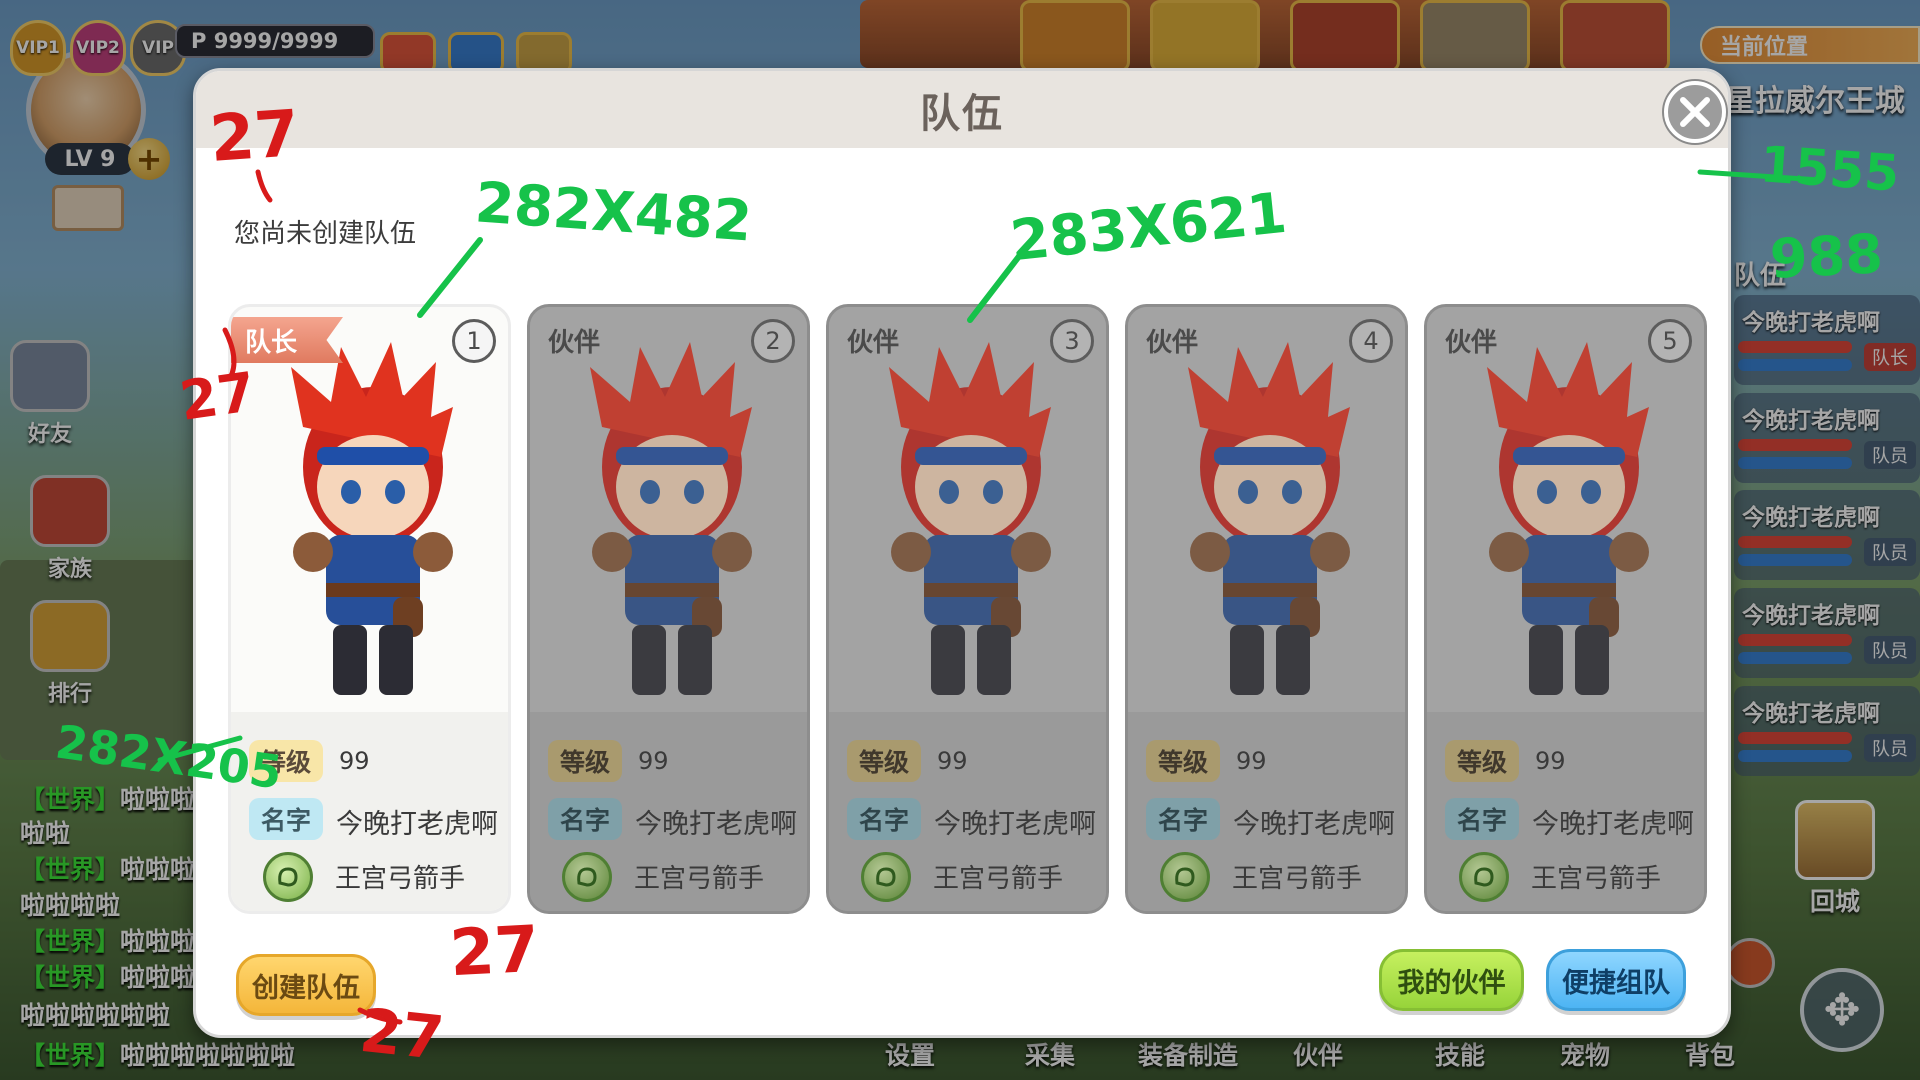 This screenshot has width=1920, height=1080. Describe the element at coordinates (1072, 341) in the screenshot. I see `slot-number: 3` at that location.